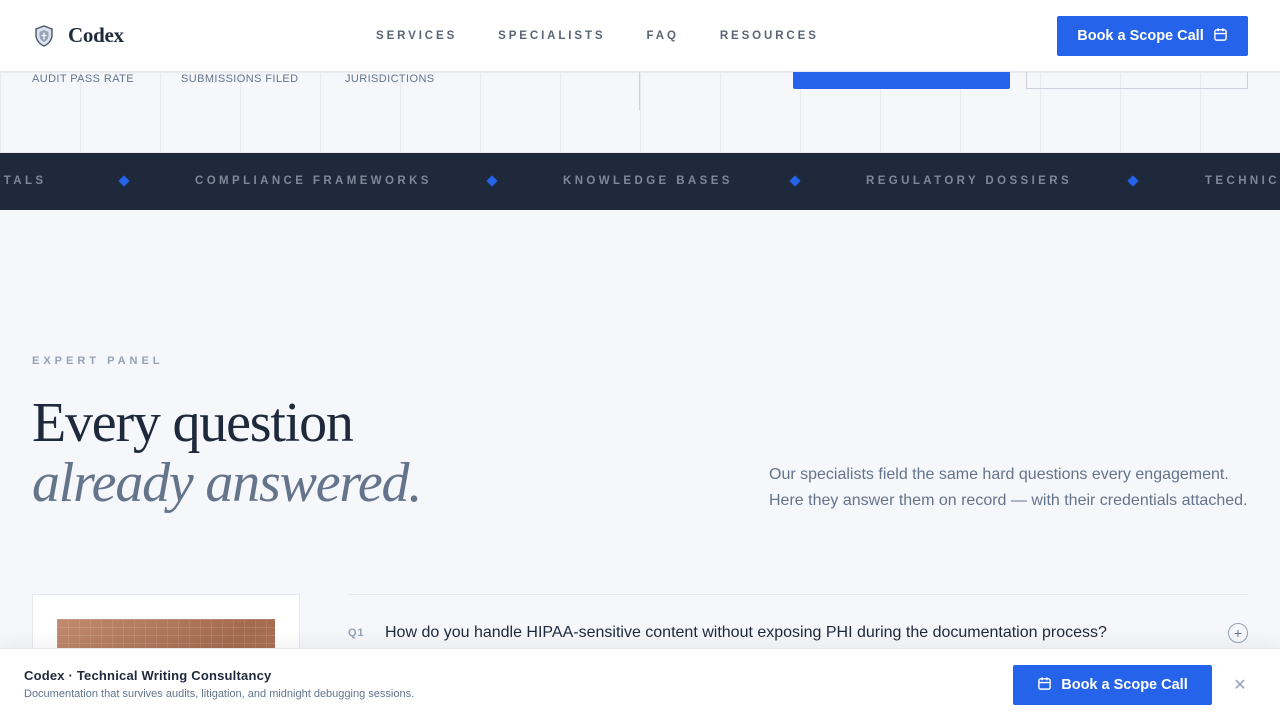 The height and width of the screenshot is (720, 1280). Describe the element at coordinates (98, 361) in the screenshot. I see `section-eyebrow: Expert Panel` at that location.